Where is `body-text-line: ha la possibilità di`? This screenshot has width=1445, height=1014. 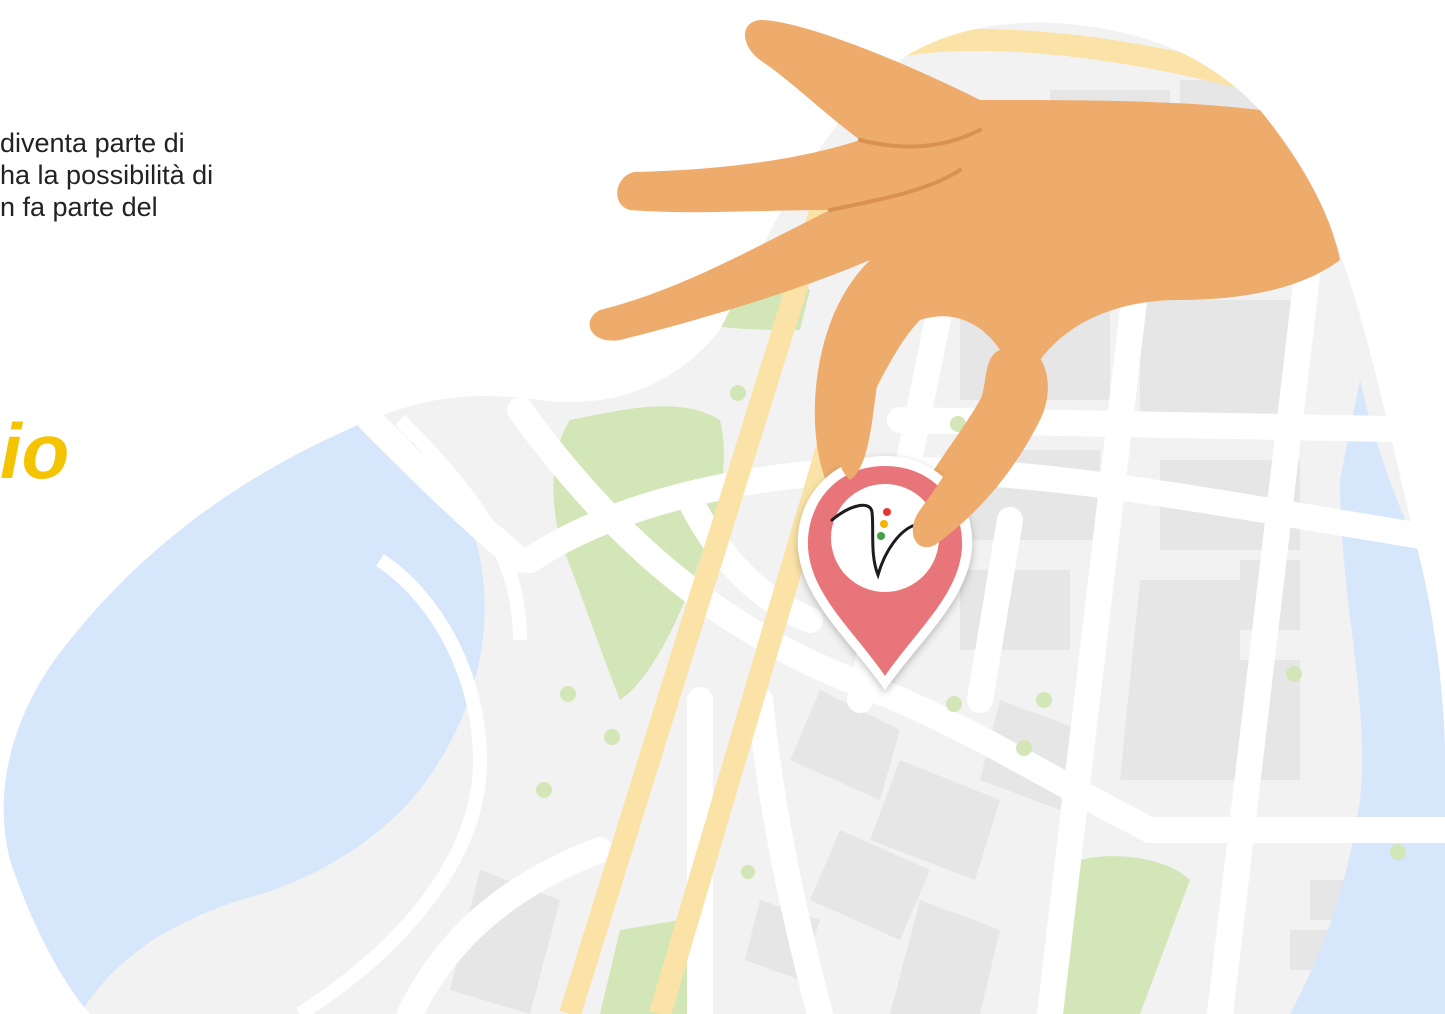 body-text-line: ha la possibilità di is located at coordinates (107, 175).